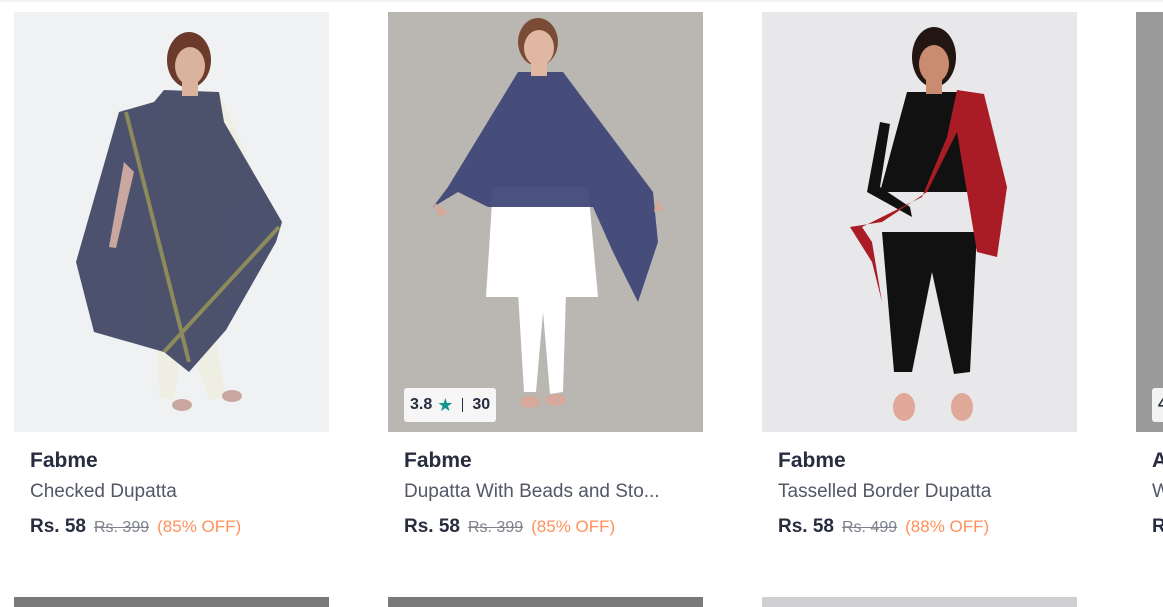 This screenshot has height=607, width=1163. I want to click on star-icon: ★, so click(445, 405).